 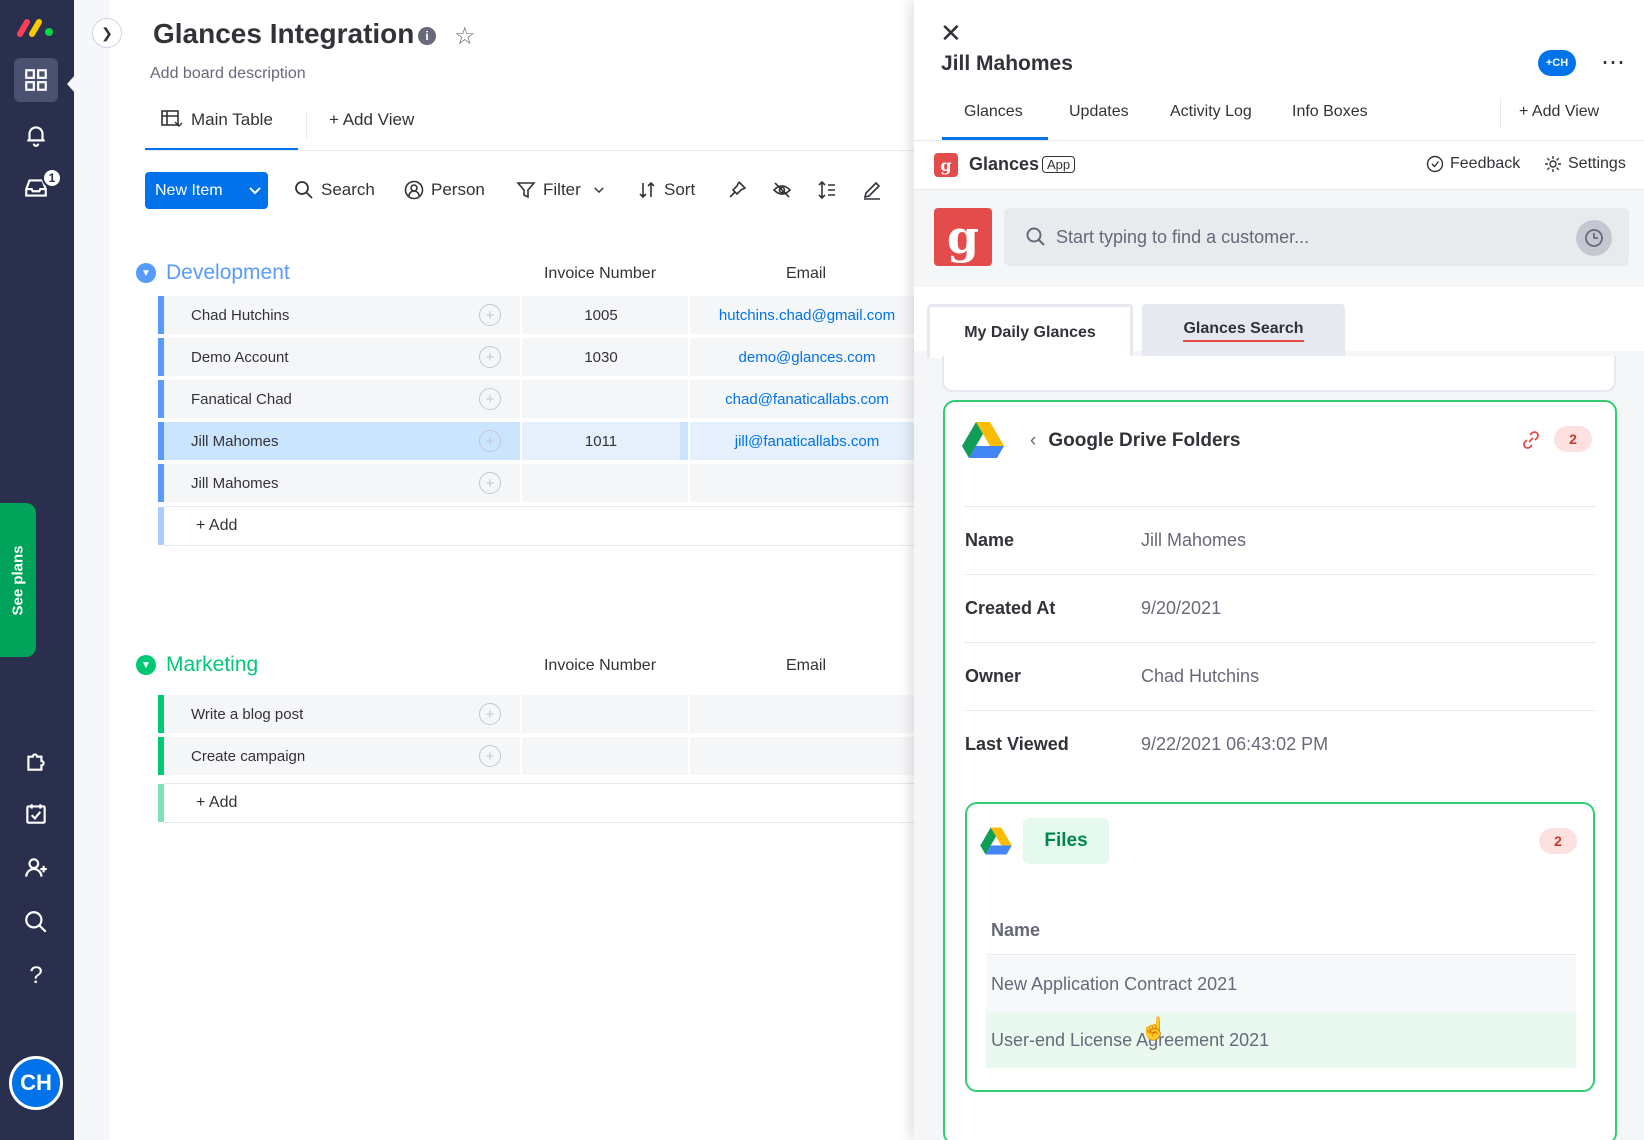 What do you see at coordinates (1114, 984) in the screenshot?
I see `file-name: New Application Contract 2021` at bounding box center [1114, 984].